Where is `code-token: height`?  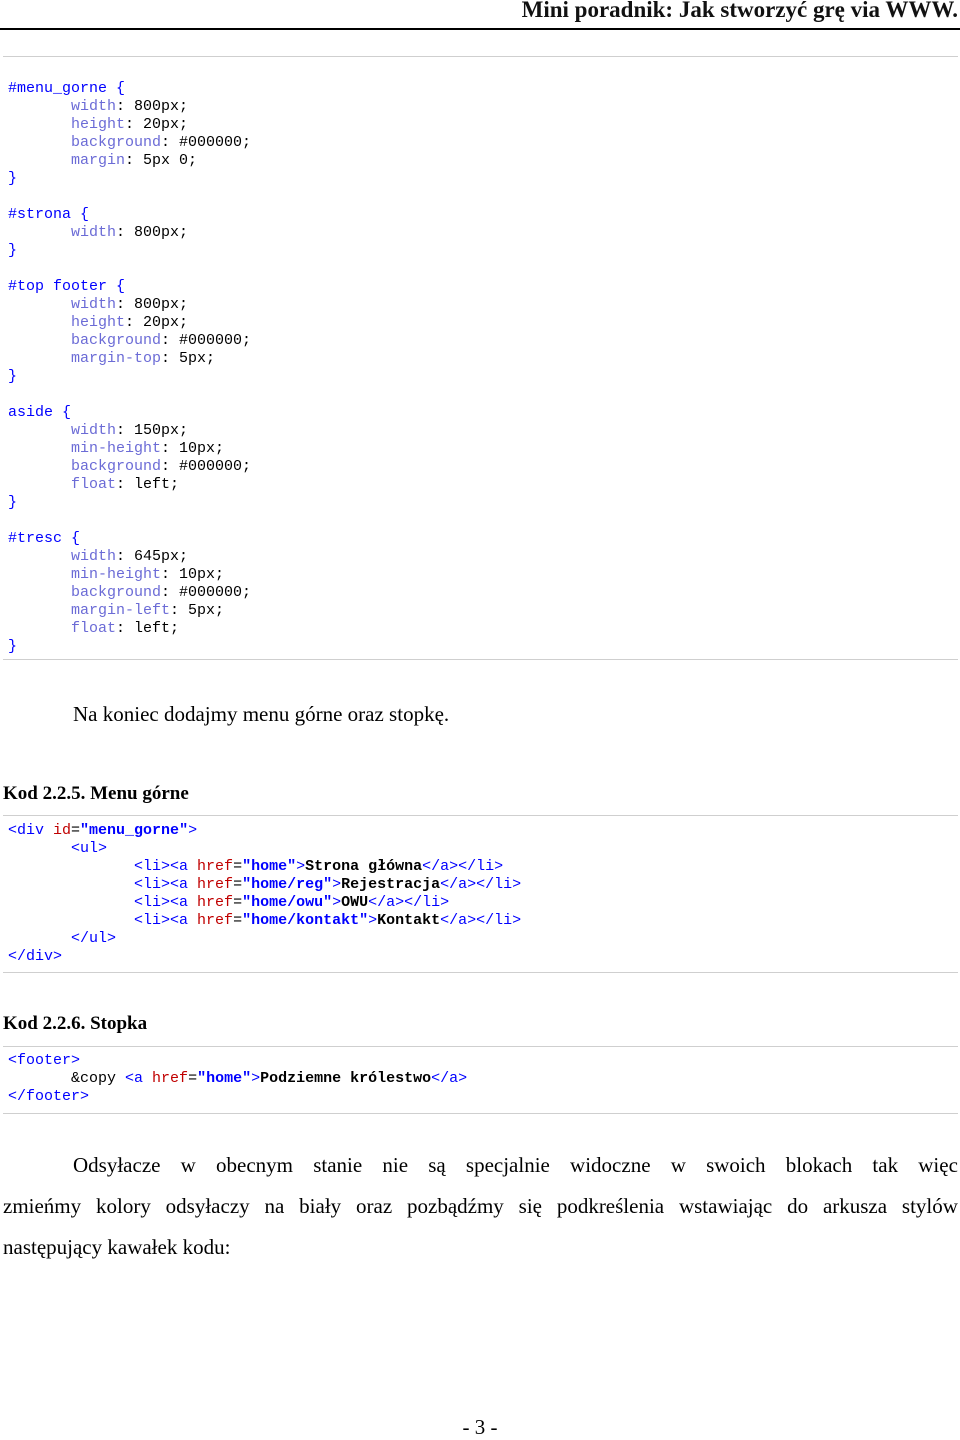 code-token: height is located at coordinates (98, 124).